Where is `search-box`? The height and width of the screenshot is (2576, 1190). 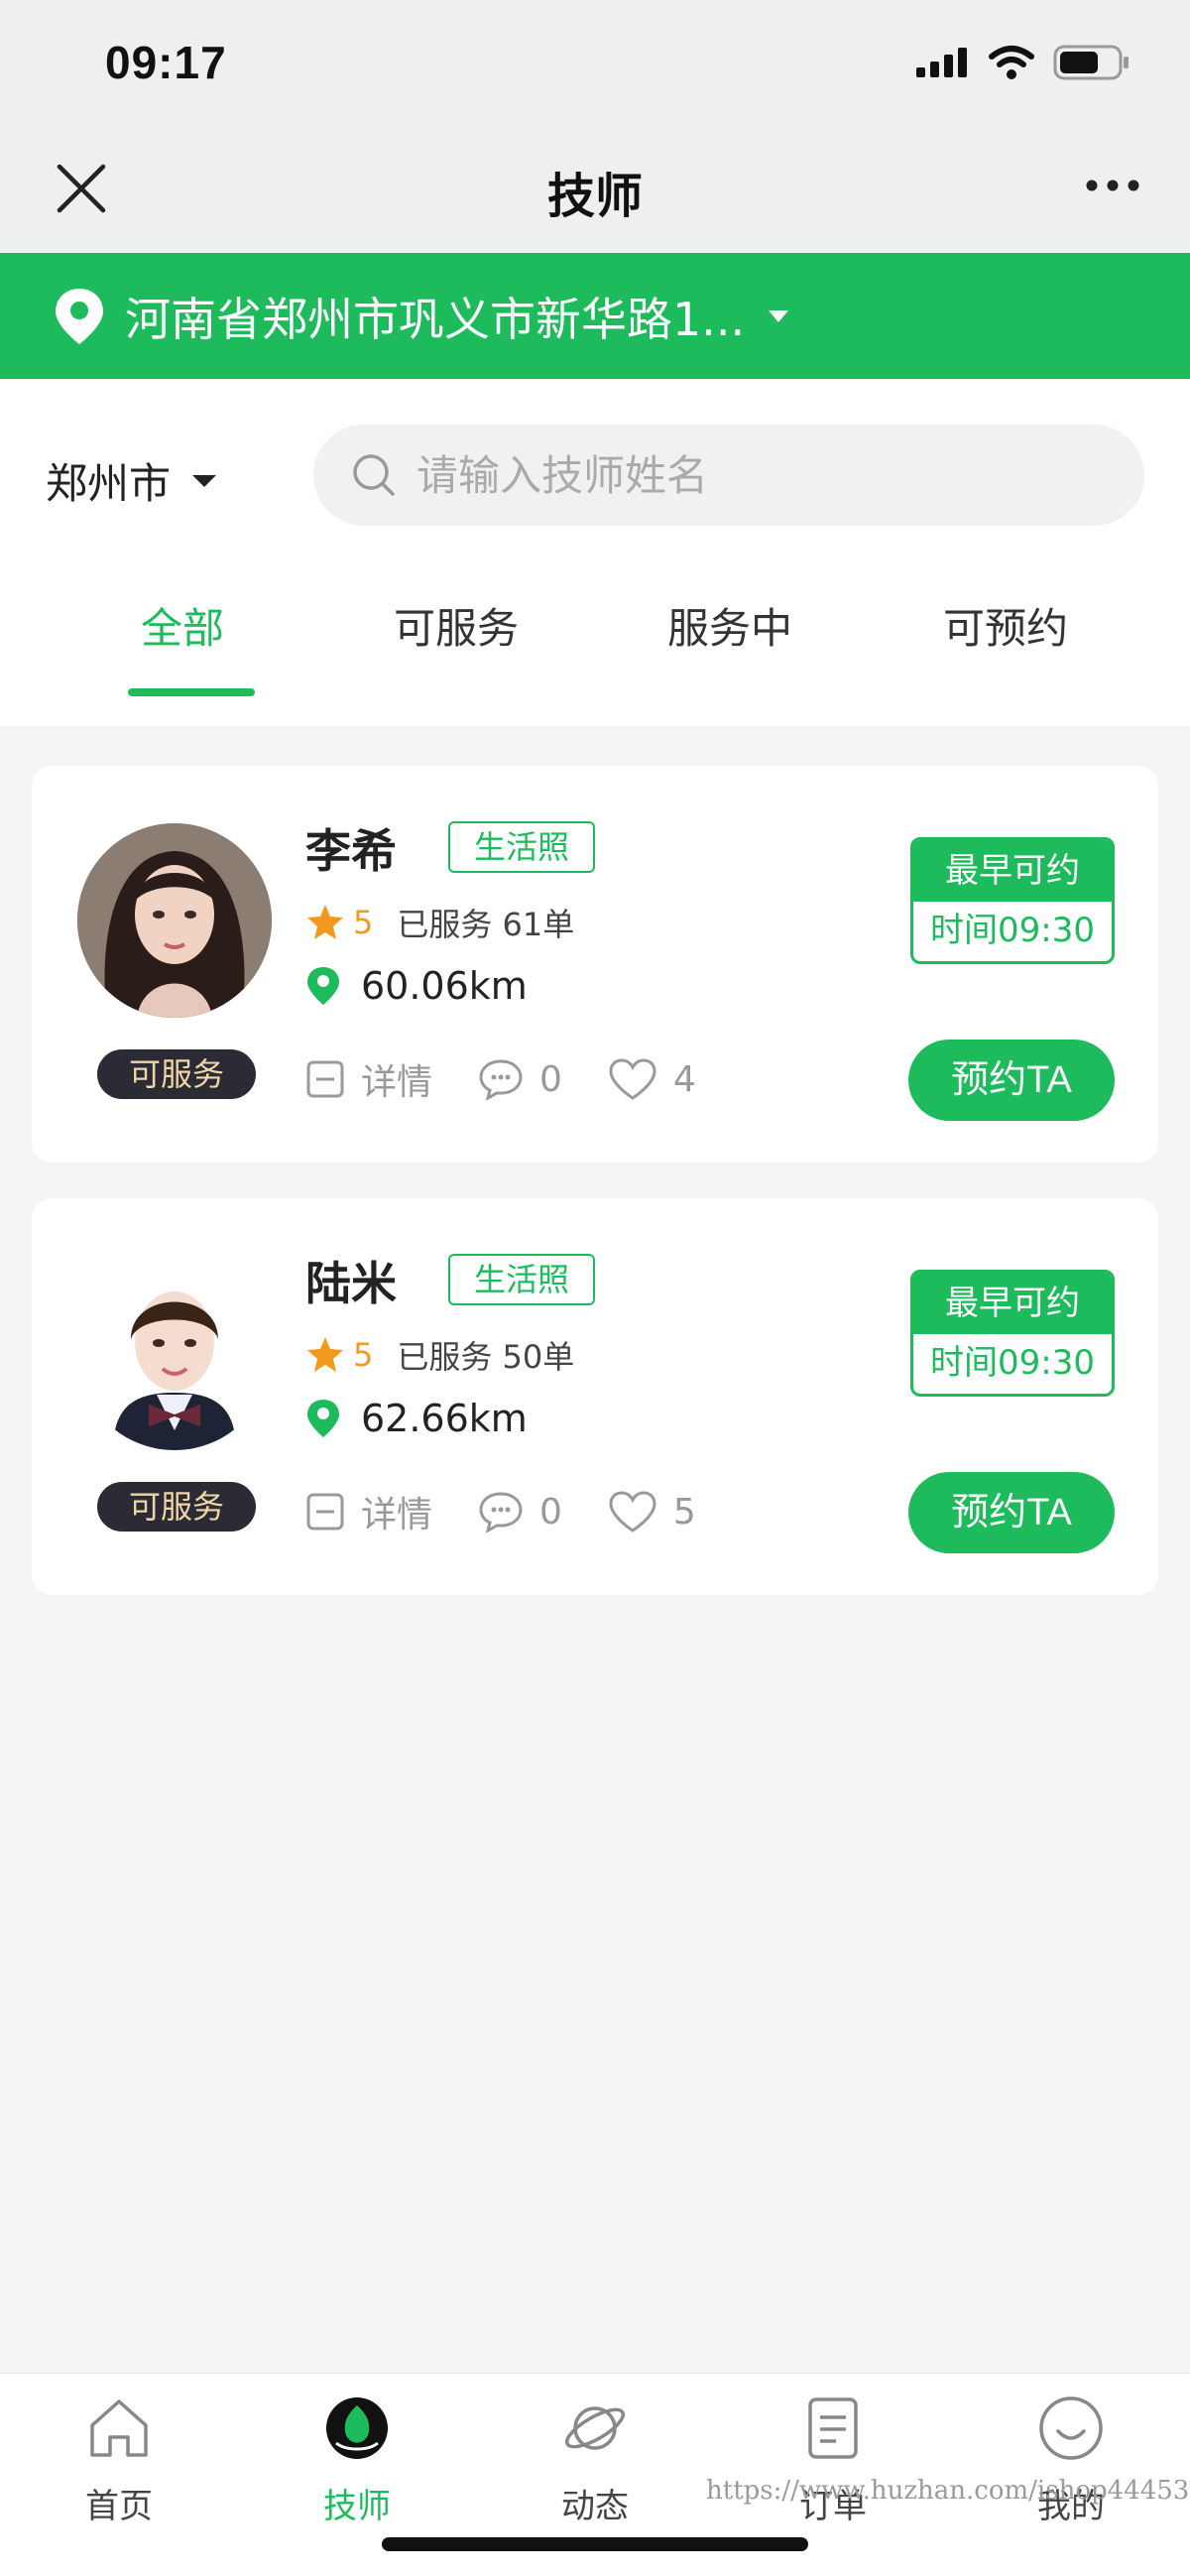
search-box is located at coordinates (728, 475).